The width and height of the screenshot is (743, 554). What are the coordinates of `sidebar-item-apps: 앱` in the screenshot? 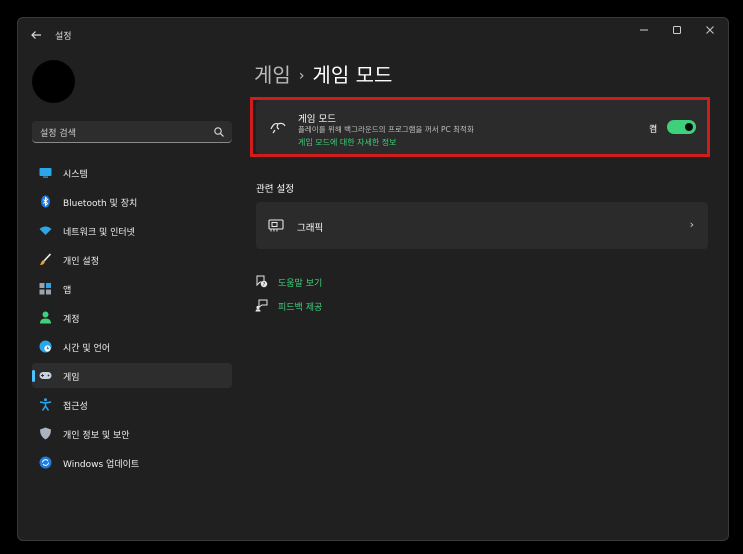 It's located at (132, 288).